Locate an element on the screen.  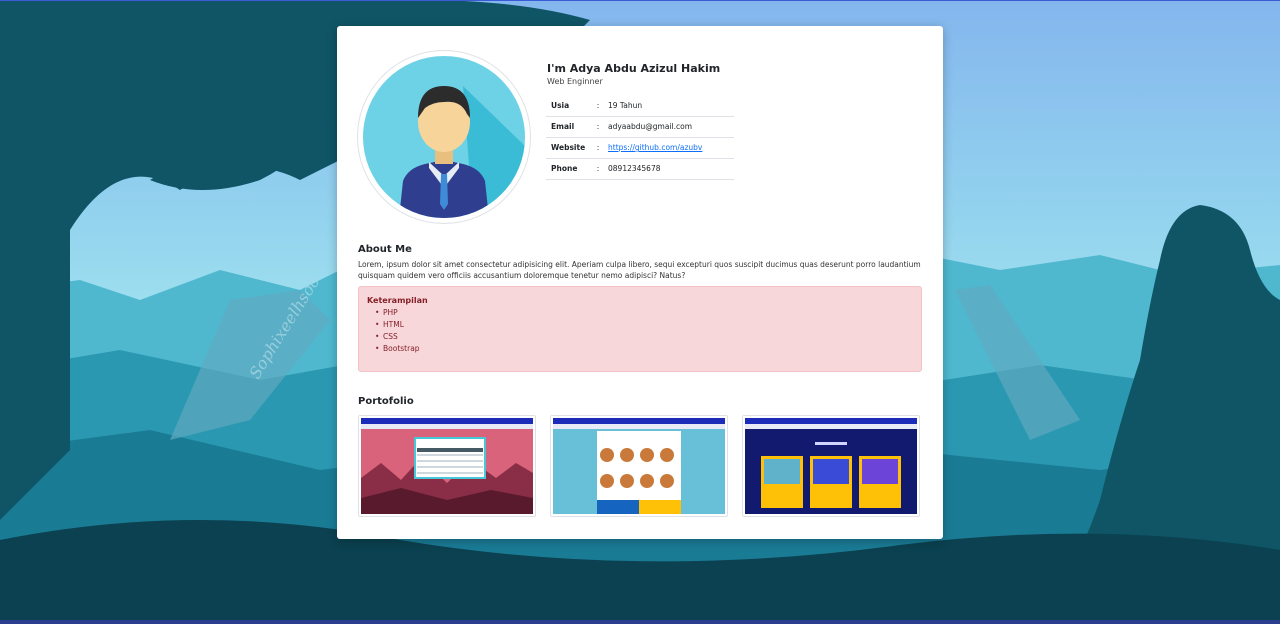
portfolio-heading: Portofolio is located at coordinates (386, 401).